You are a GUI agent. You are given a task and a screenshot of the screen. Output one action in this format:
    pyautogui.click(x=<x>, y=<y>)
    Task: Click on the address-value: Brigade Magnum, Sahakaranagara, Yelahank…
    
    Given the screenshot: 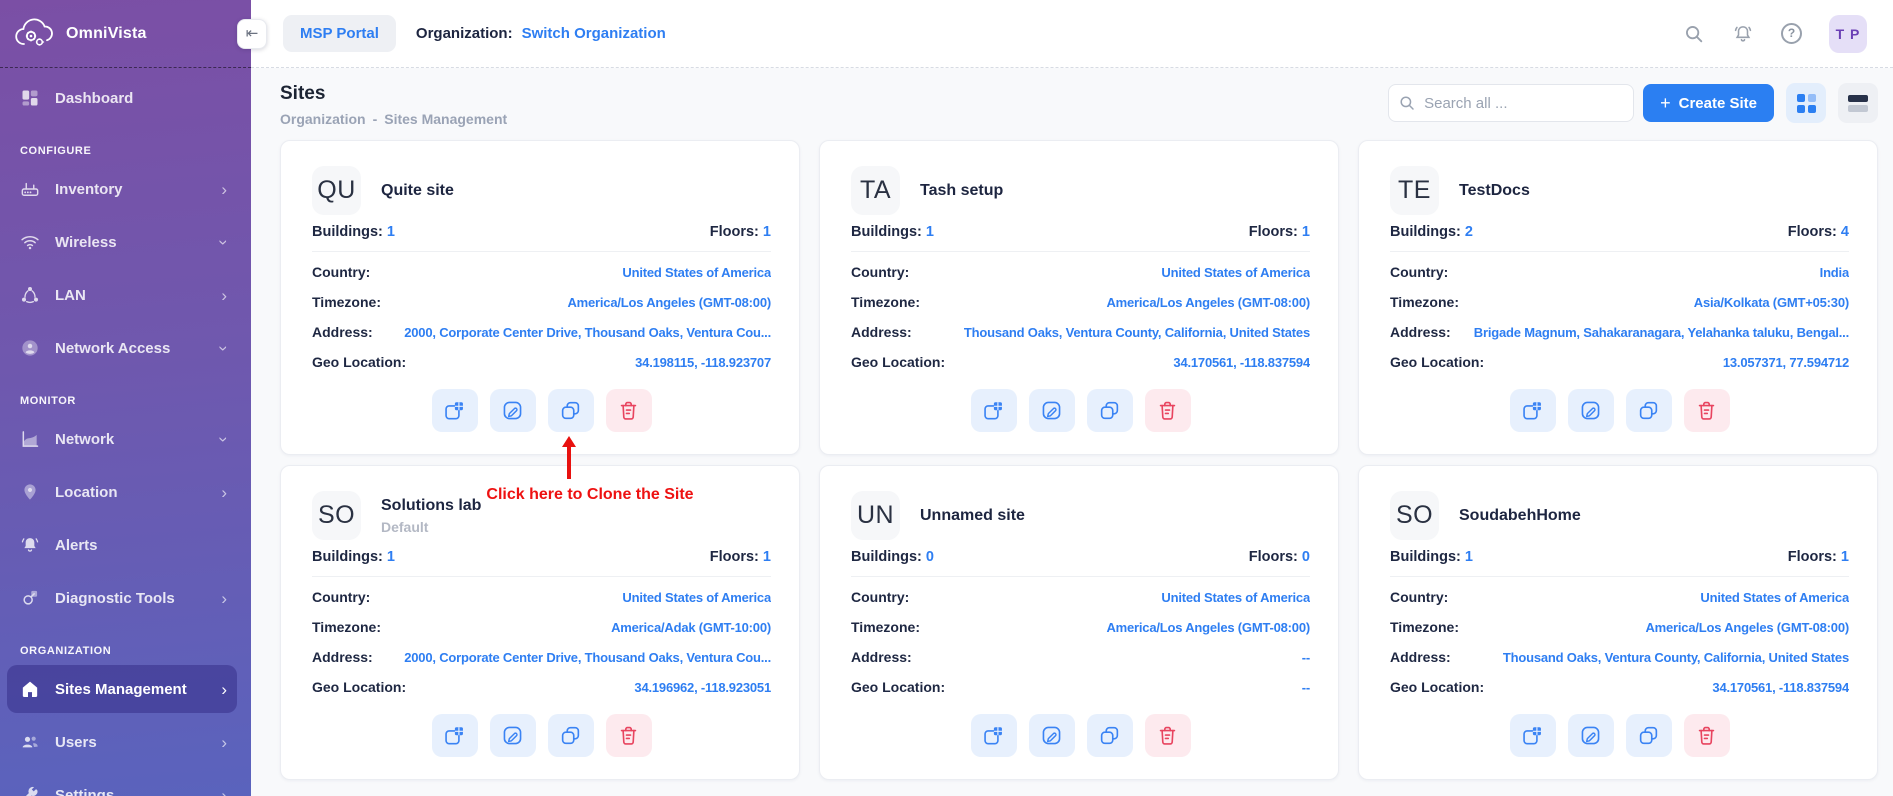 What is the action you would take?
    pyautogui.click(x=1656, y=332)
    